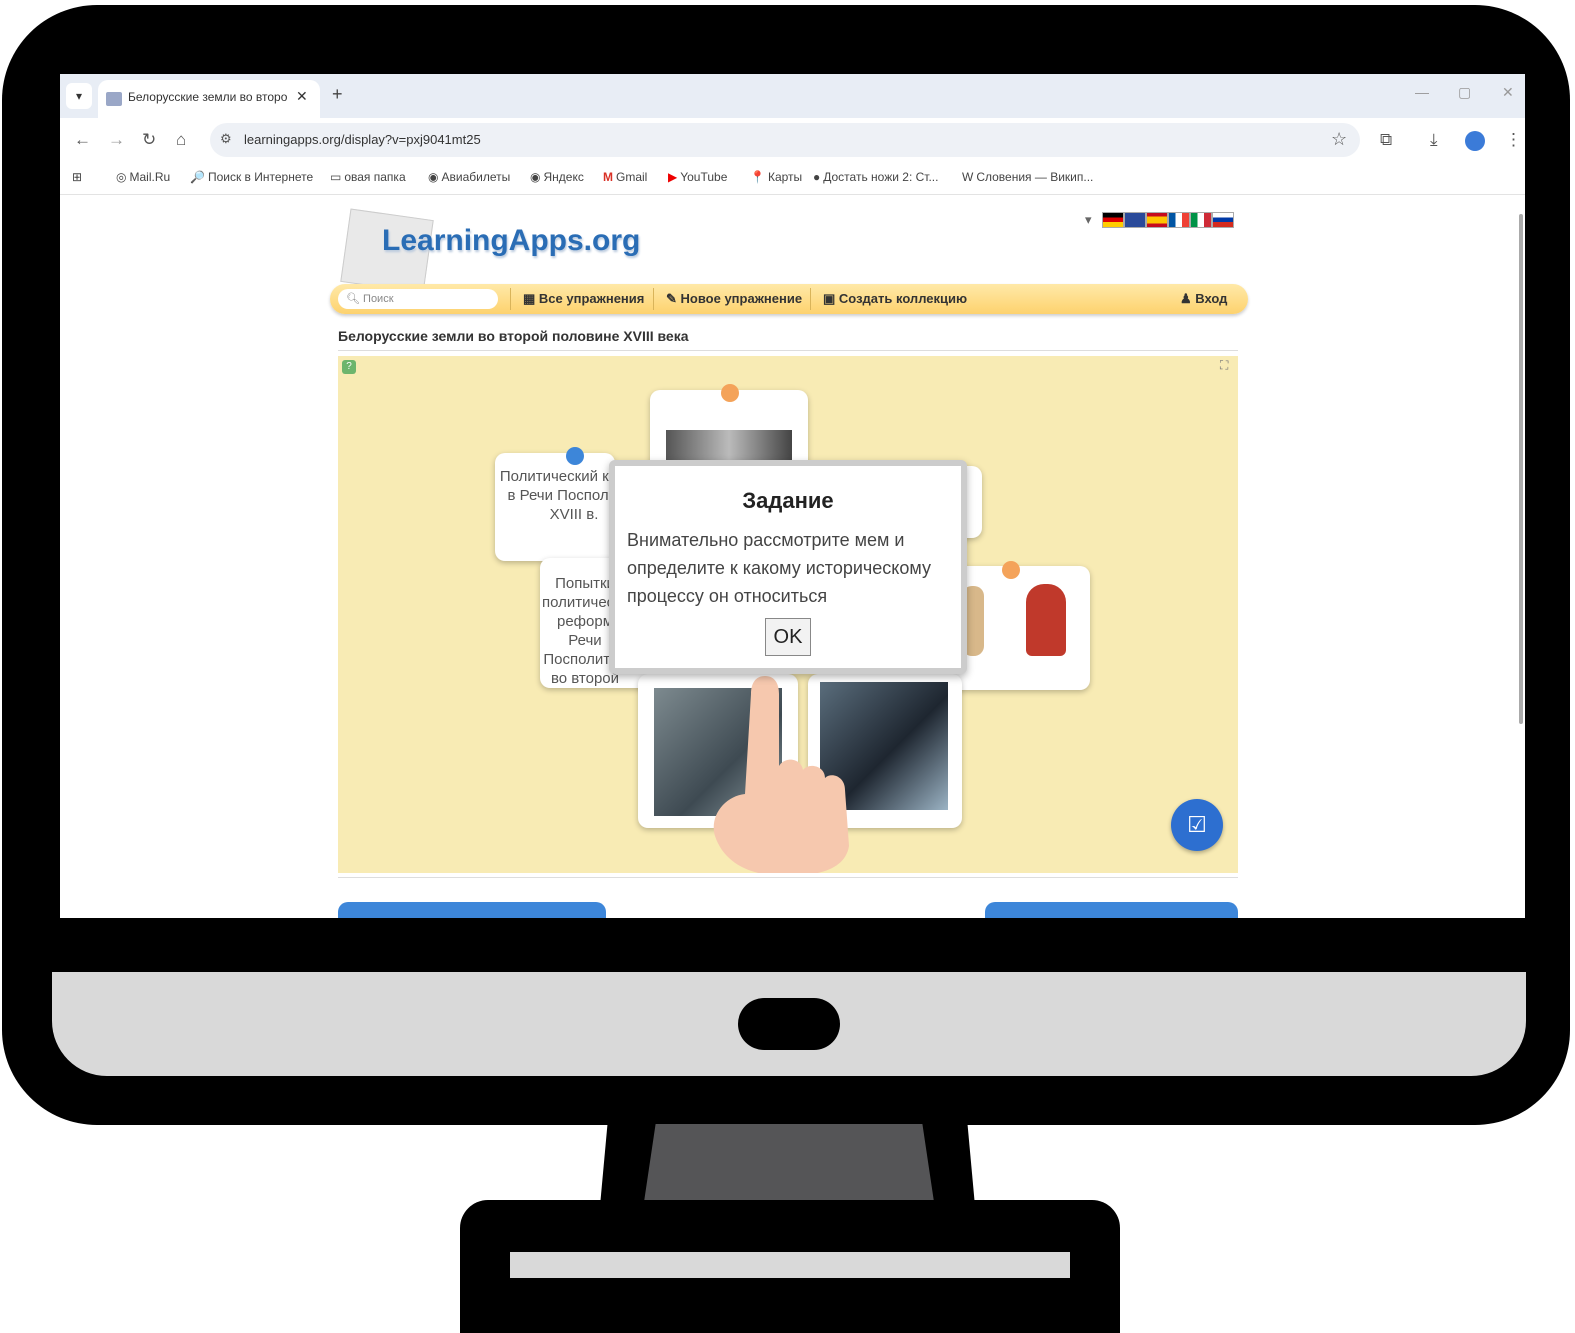 The width and height of the screenshot is (1575, 1333). Describe the element at coordinates (149, 140) in the screenshot. I see `reload-icon: ↻` at that location.